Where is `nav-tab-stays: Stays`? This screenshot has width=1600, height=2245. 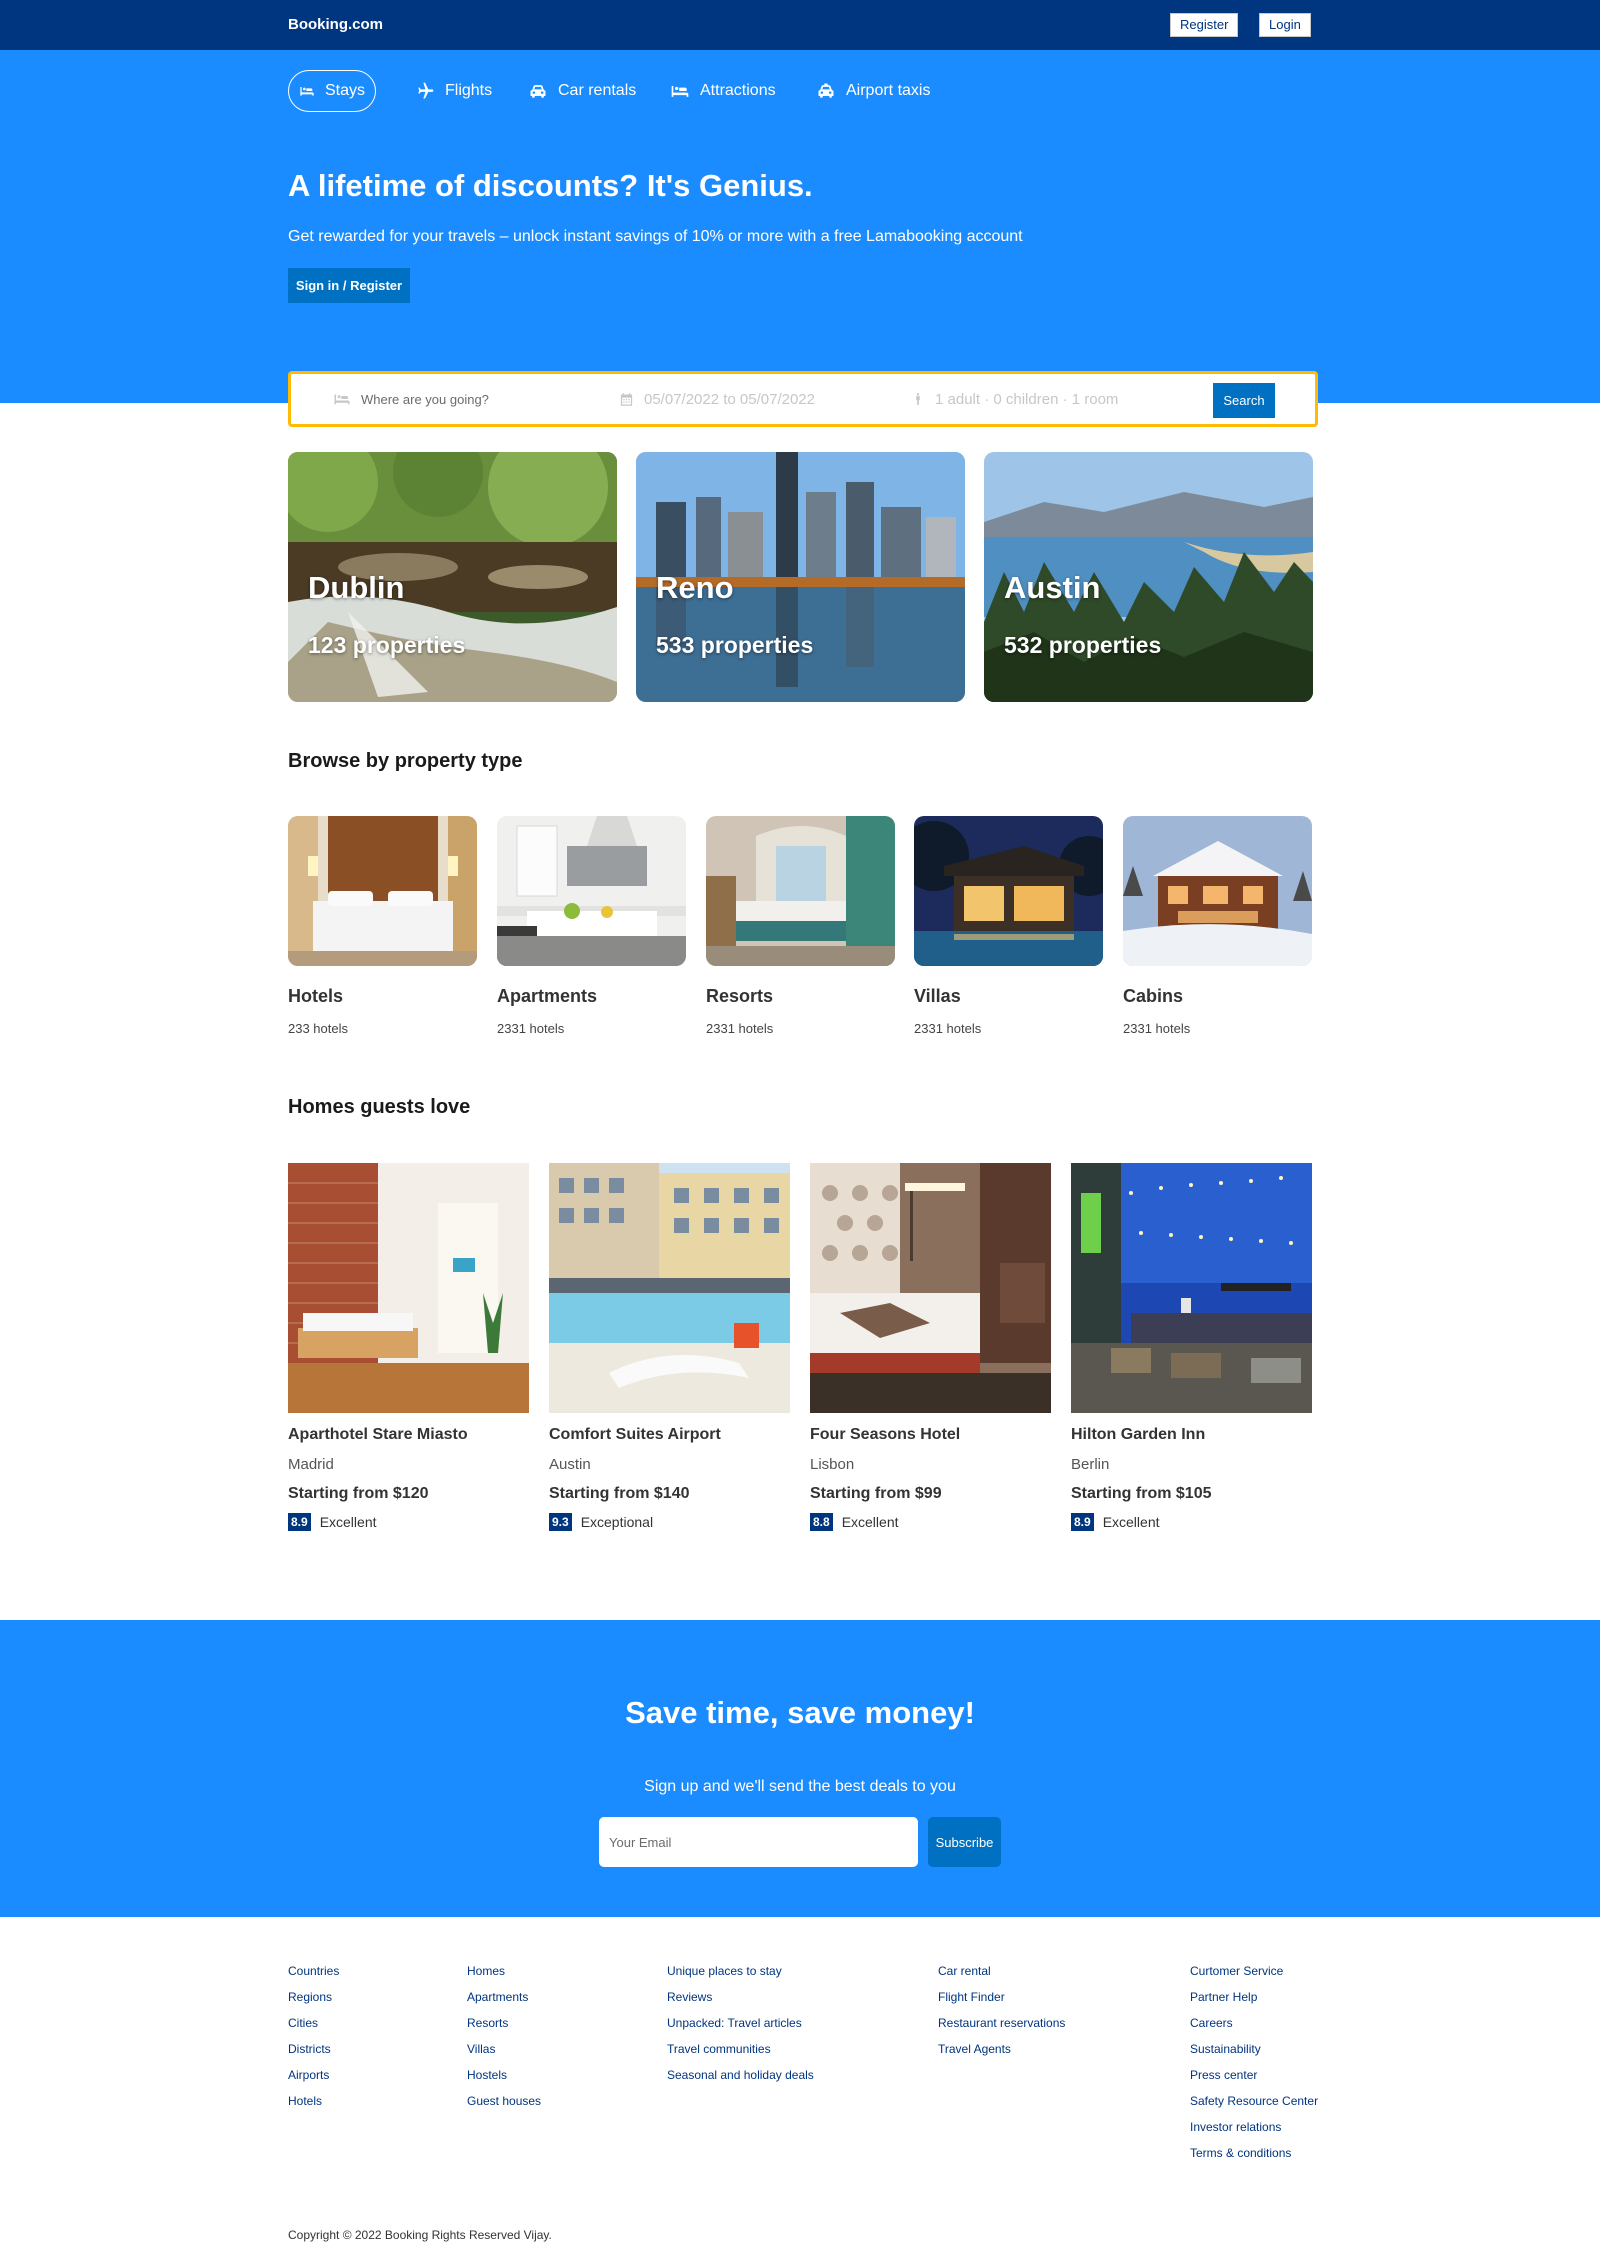
nav-tab-stays: Stays is located at coordinates (332, 91).